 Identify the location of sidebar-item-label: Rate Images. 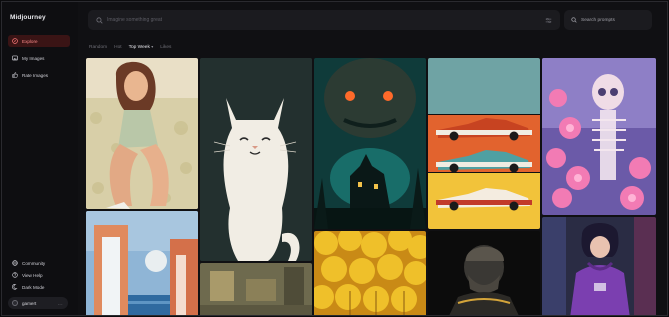
(35, 75).